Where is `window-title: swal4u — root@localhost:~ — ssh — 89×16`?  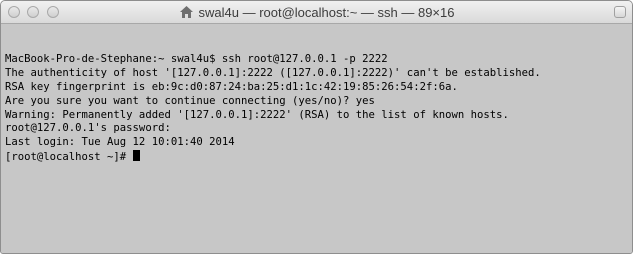 window-title: swal4u — root@localhost:~ — ssh — 89×16 is located at coordinates (326, 12).